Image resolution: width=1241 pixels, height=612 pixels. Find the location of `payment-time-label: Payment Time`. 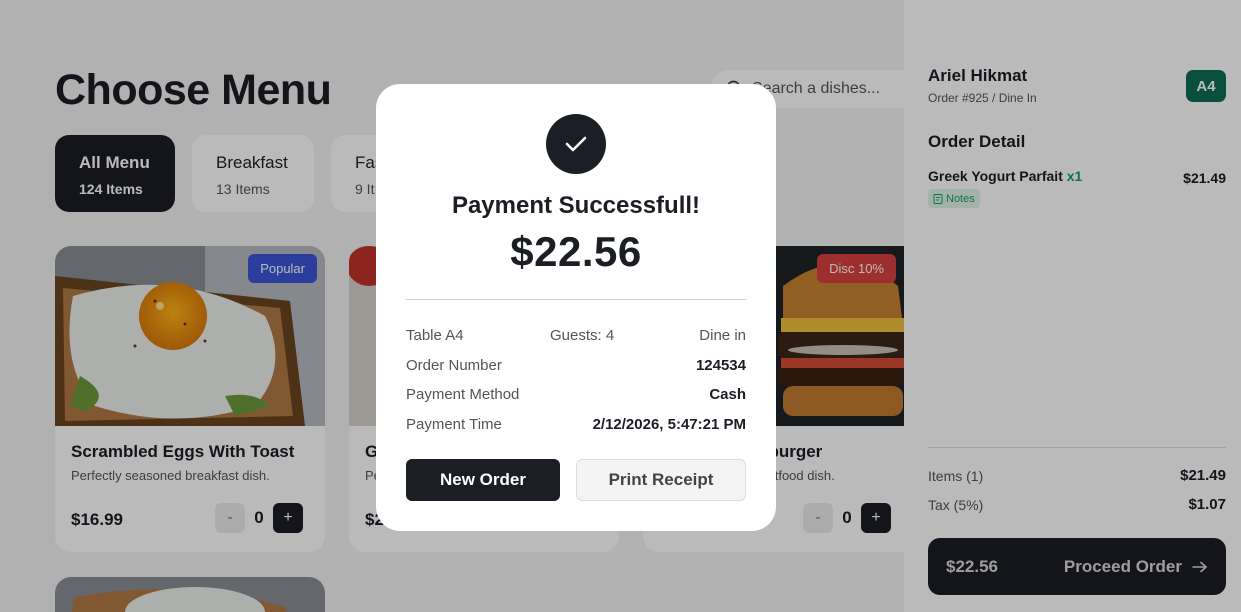

payment-time-label: Payment Time is located at coordinates (454, 424).